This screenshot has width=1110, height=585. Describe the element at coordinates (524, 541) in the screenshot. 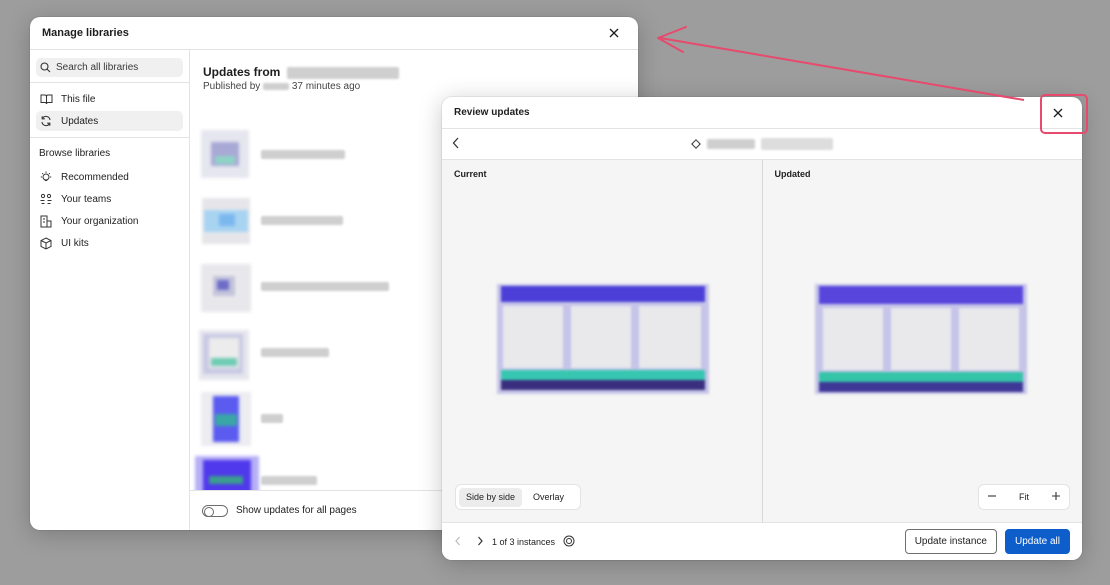

I see `instances-count: 1 of 3 instances` at that location.